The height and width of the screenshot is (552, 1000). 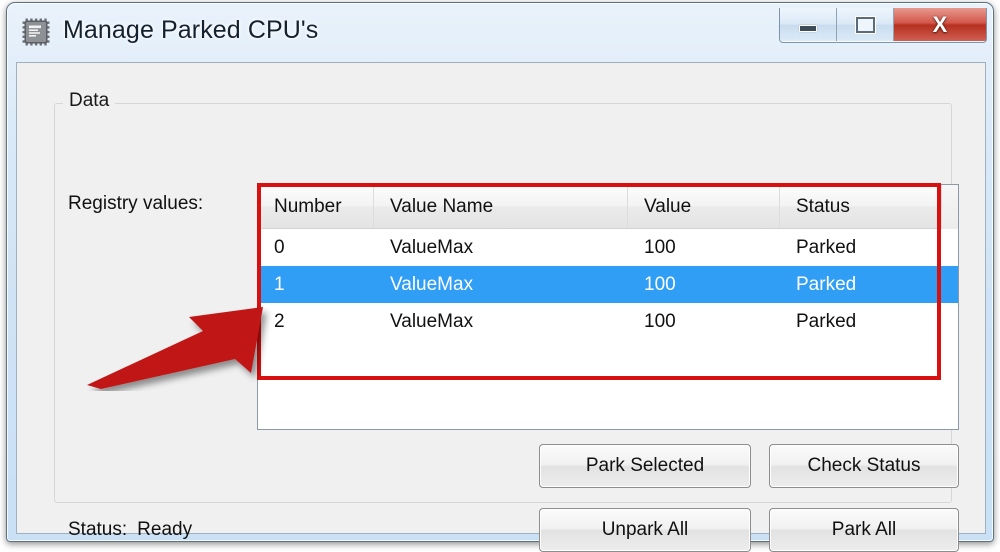 I want to click on table-row: 1 ValueMax 100 Parked, so click(x=608, y=284).